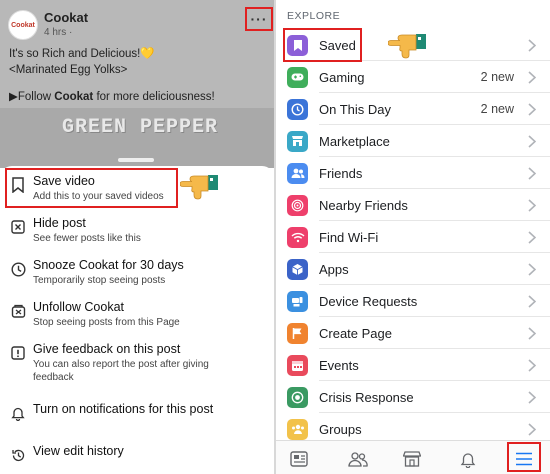 This screenshot has width=550, height=474. Describe the element at coordinates (358, 459) in the screenshot. I see `friends-tab-icon` at that location.